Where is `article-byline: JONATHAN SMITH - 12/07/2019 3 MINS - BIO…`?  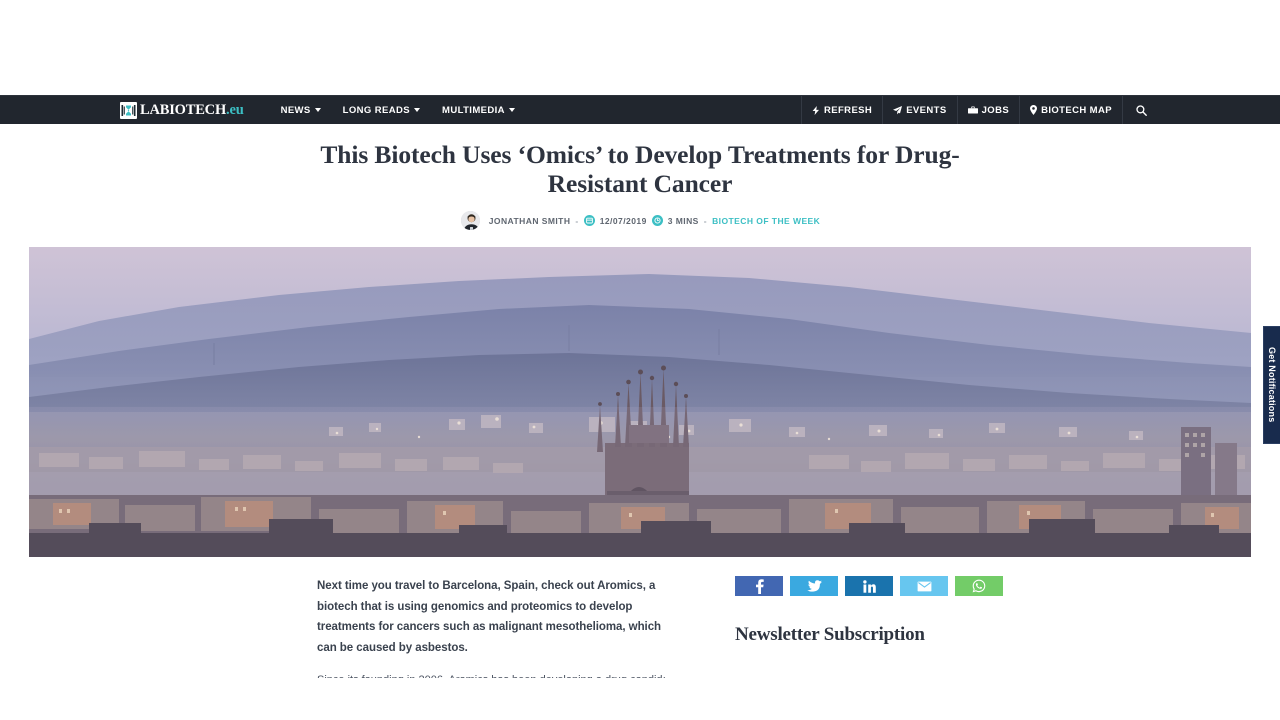 article-byline: JONATHAN SMITH - 12/07/2019 3 MINS - BIO… is located at coordinates (640, 221).